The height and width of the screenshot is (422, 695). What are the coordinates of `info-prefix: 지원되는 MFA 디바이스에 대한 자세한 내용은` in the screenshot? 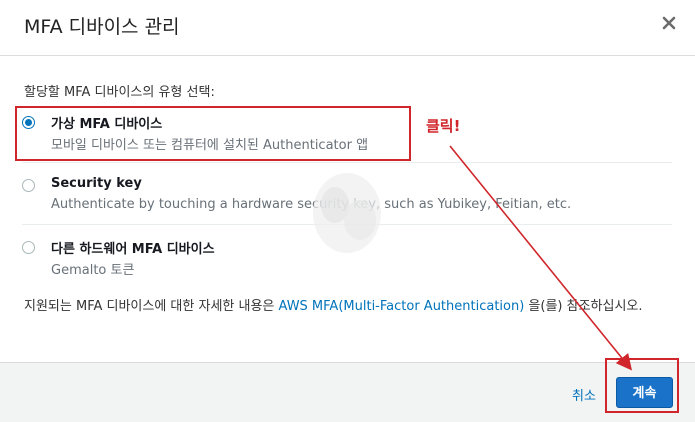 It's located at (151, 306).